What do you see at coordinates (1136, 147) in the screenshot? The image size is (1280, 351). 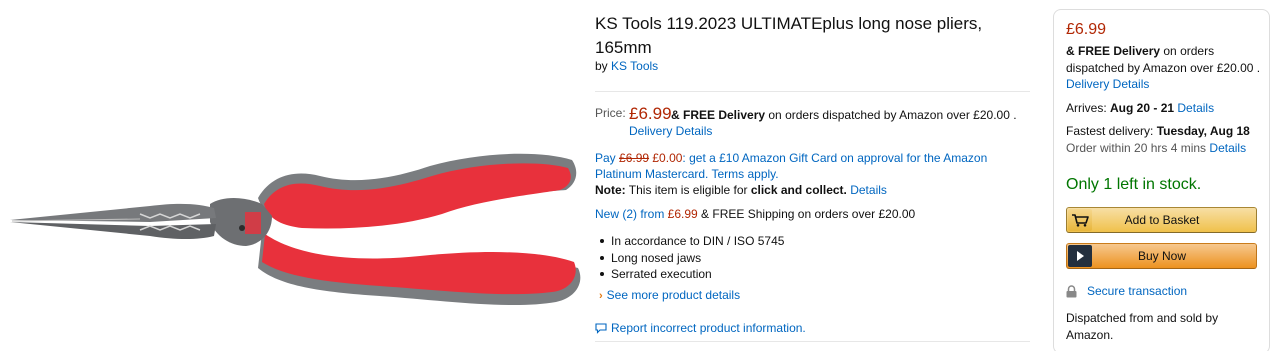 I see `order-within: Order within 20 hrs 4 mins` at bounding box center [1136, 147].